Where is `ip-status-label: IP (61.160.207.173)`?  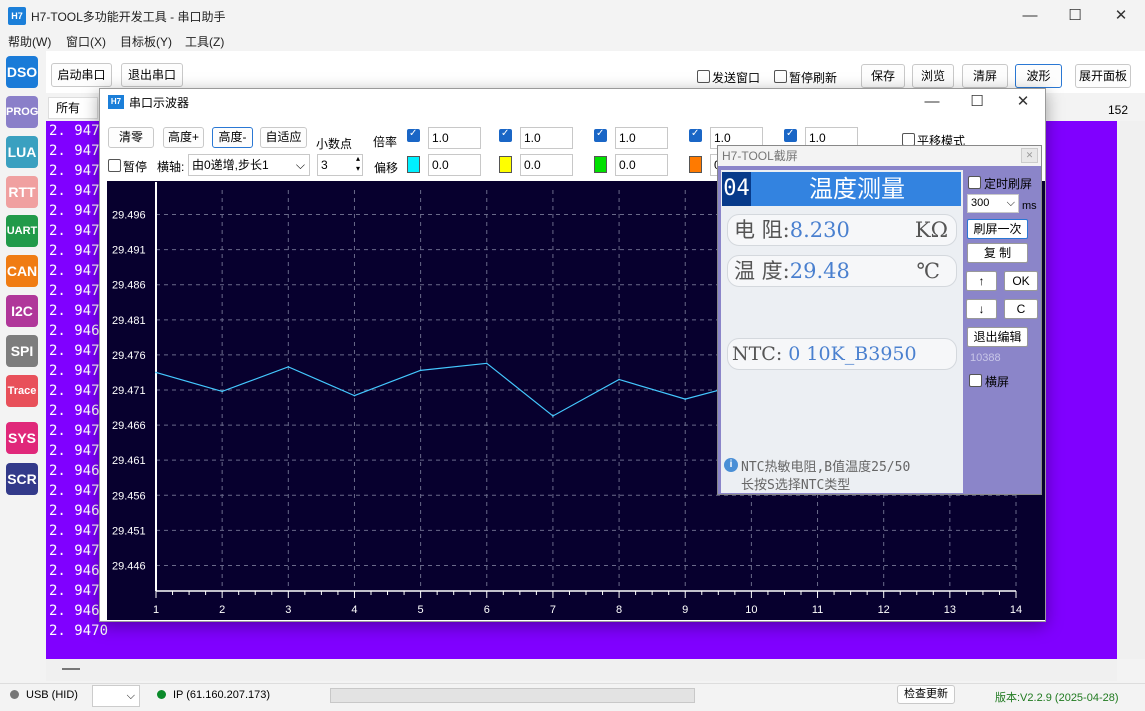
ip-status-label: IP (61.160.207.173) is located at coordinates (222, 695).